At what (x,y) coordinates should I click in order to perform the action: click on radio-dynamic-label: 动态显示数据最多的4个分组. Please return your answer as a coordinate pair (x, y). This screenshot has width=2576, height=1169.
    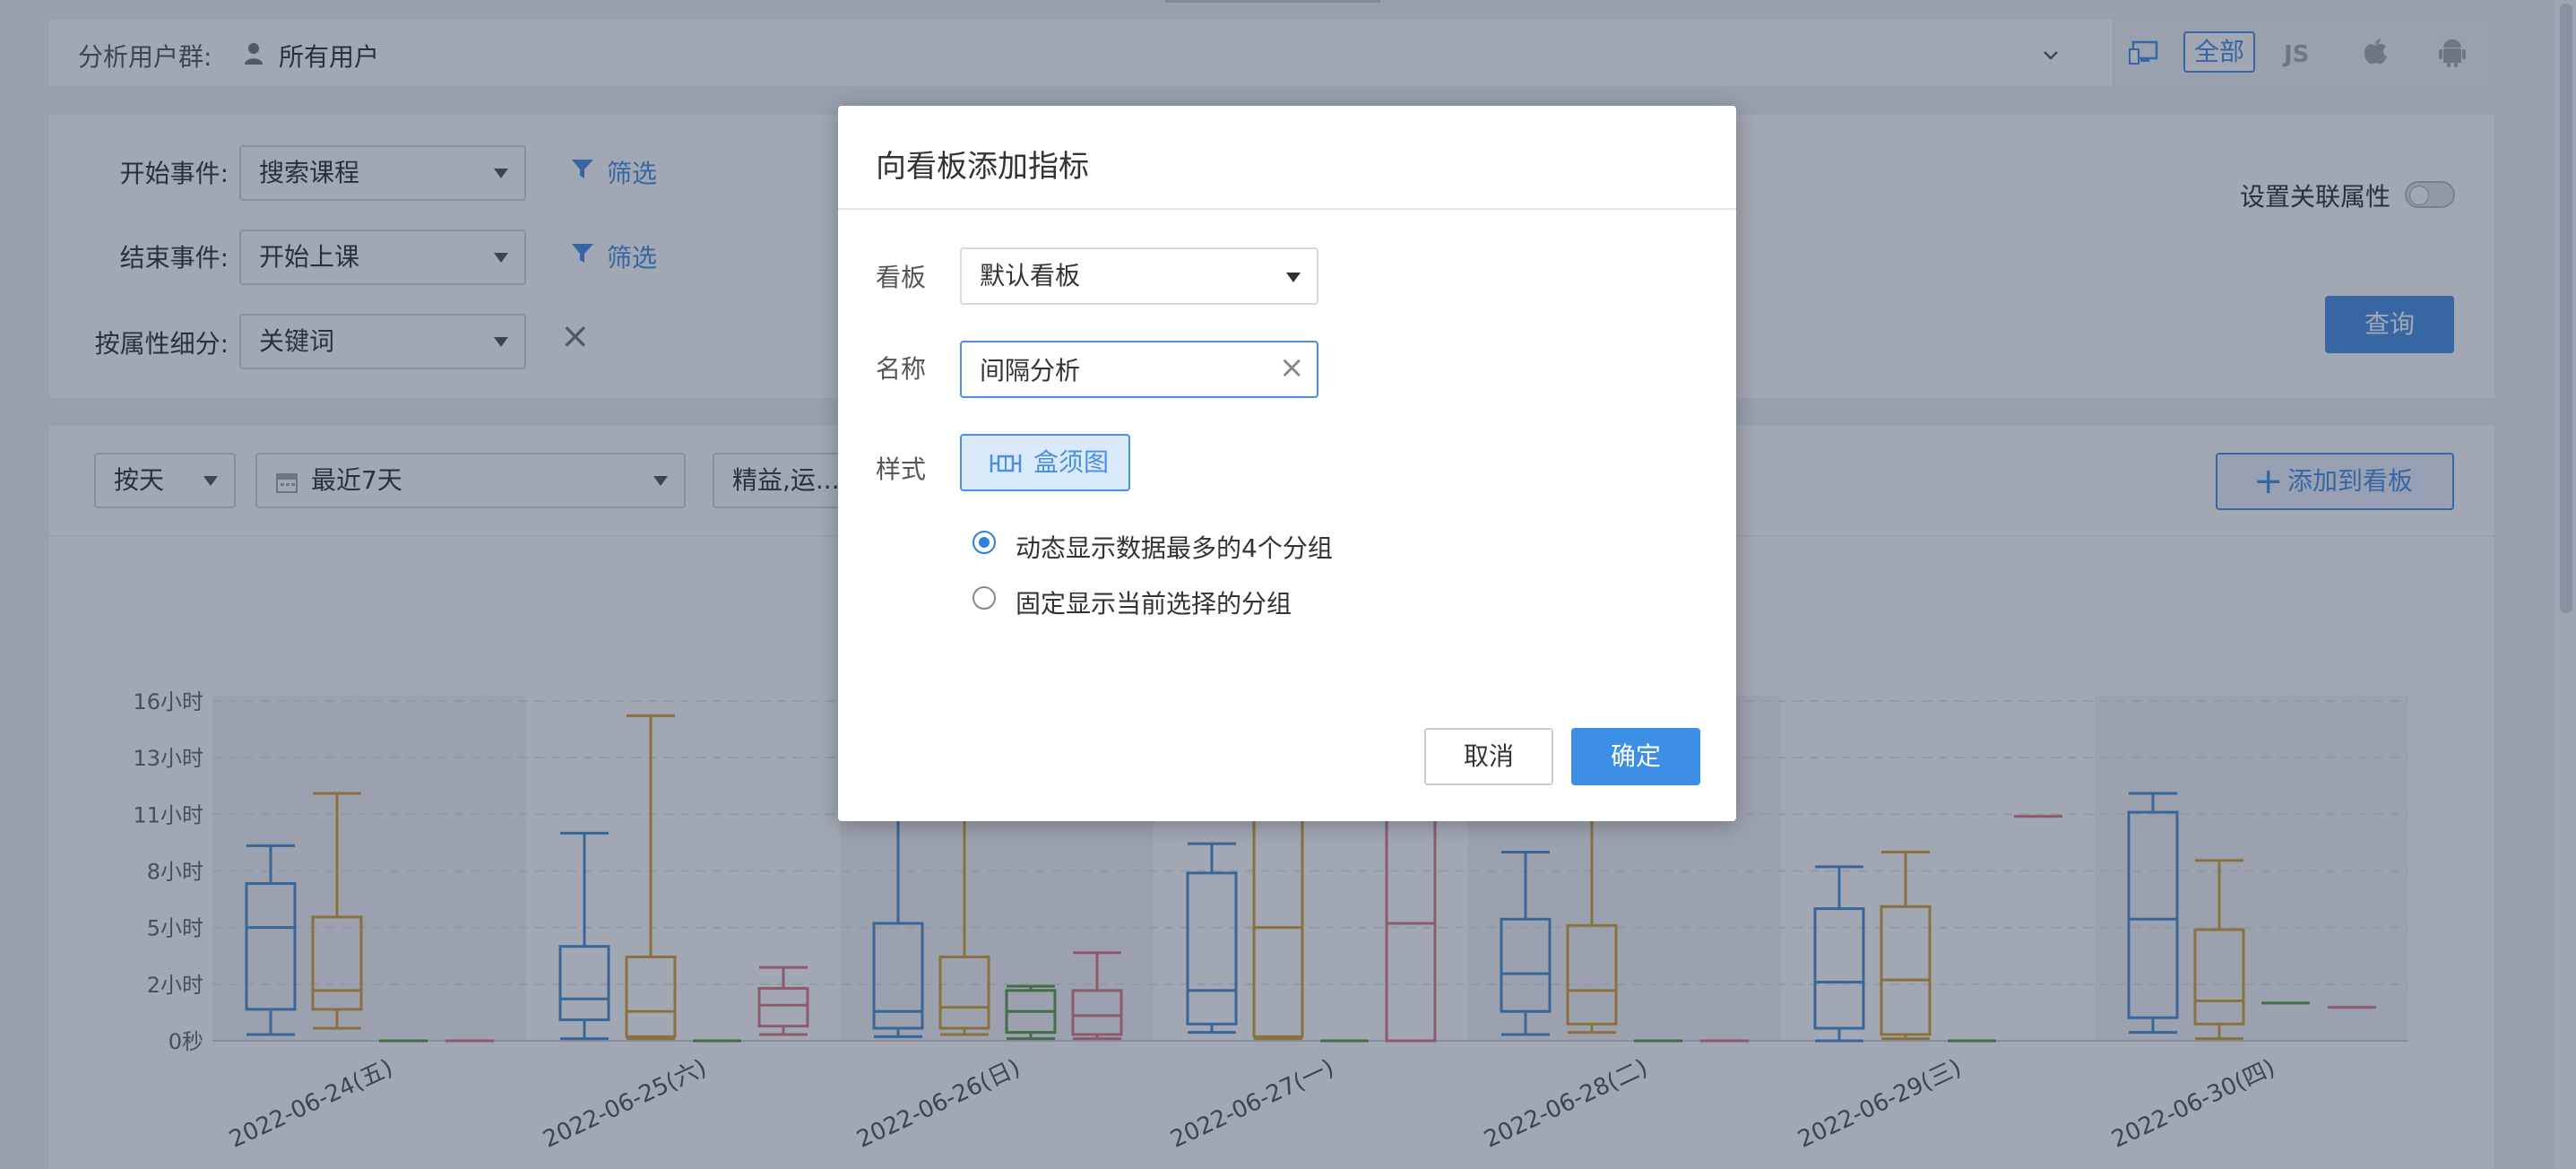
    Looking at the image, I should click on (1174, 548).